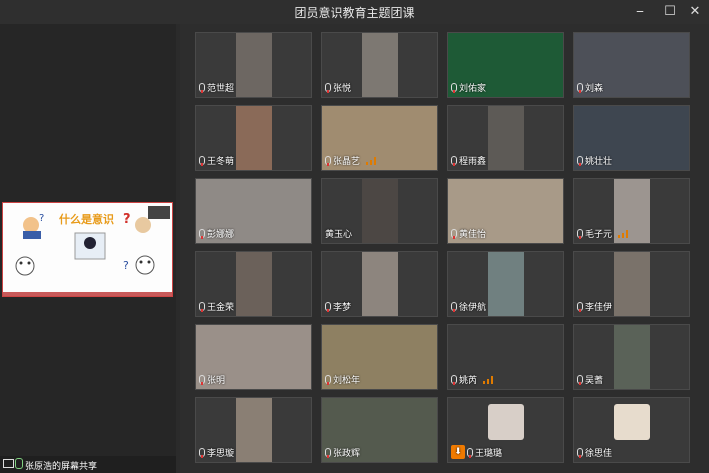  I want to click on participant-tile: 范世超, so click(253, 65).